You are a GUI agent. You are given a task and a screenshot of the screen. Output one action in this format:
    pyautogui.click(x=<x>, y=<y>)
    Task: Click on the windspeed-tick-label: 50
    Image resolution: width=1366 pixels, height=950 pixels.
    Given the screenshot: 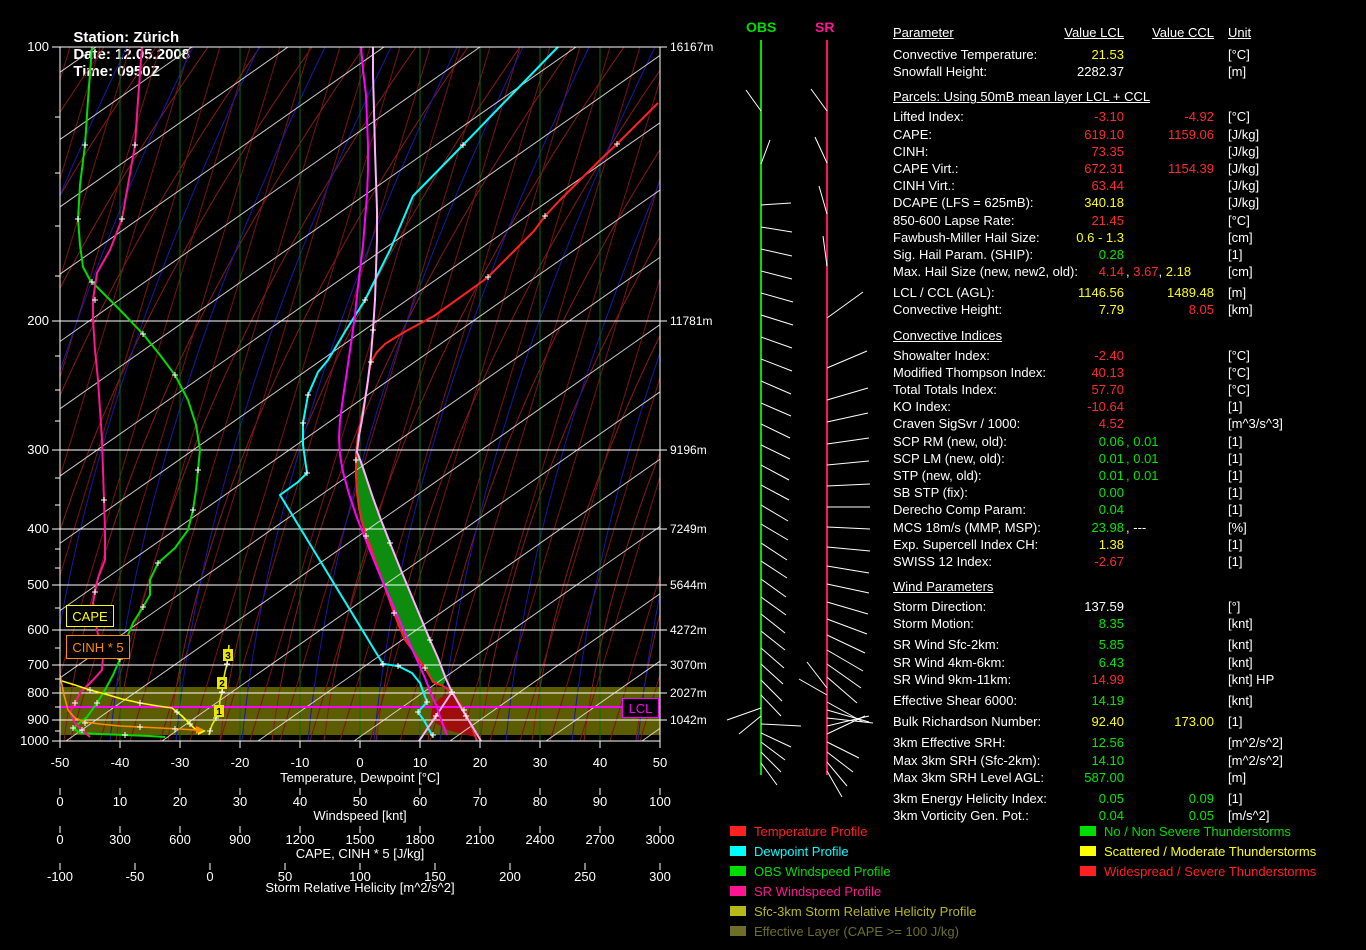 What is the action you would take?
    pyautogui.click(x=360, y=801)
    